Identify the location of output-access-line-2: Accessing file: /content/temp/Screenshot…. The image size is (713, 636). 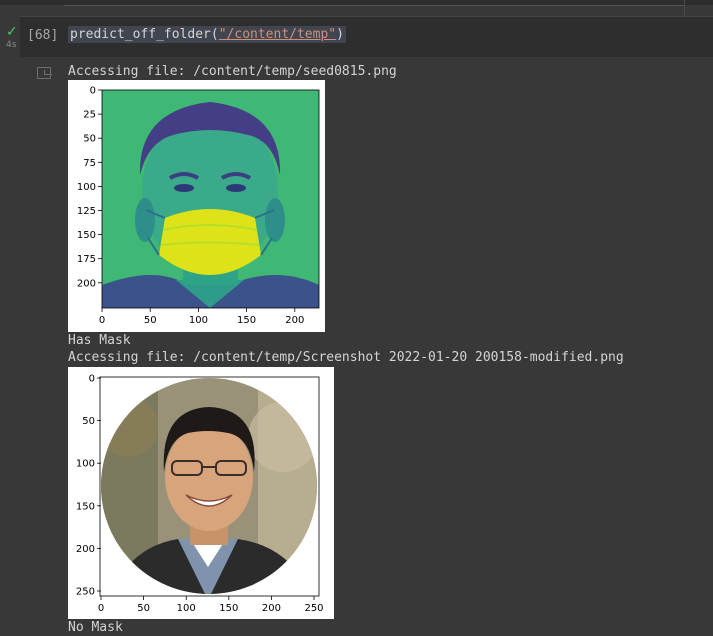
(346, 357).